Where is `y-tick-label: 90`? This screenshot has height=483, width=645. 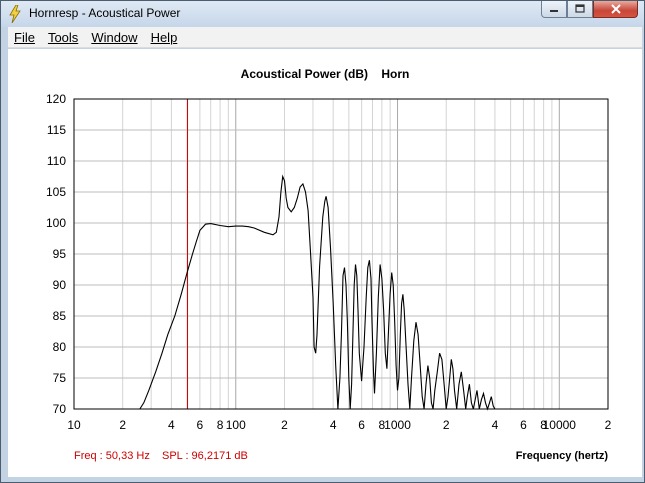 y-tick-label: 90 is located at coordinates (60, 285).